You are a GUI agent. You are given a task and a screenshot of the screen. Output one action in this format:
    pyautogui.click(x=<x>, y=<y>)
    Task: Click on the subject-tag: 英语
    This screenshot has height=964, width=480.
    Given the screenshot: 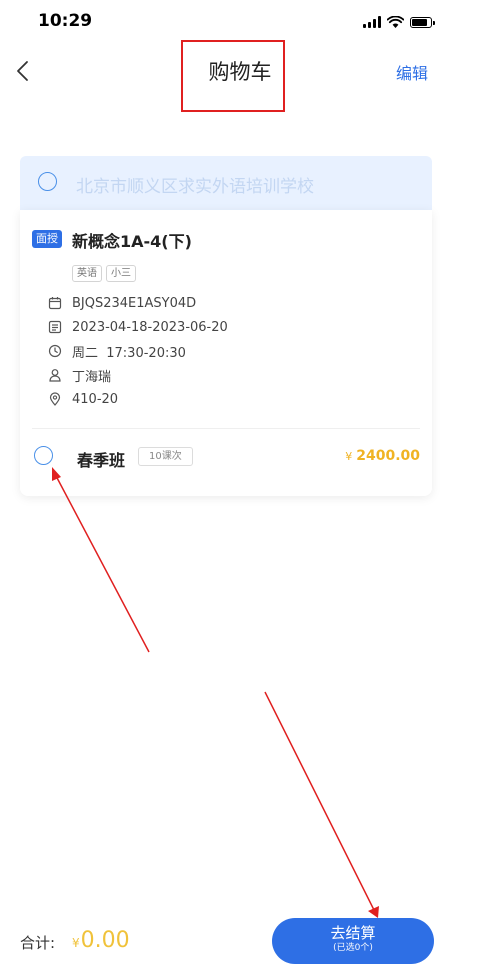 What is the action you would take?
    pyautogui.click(x=87, y=273)
    